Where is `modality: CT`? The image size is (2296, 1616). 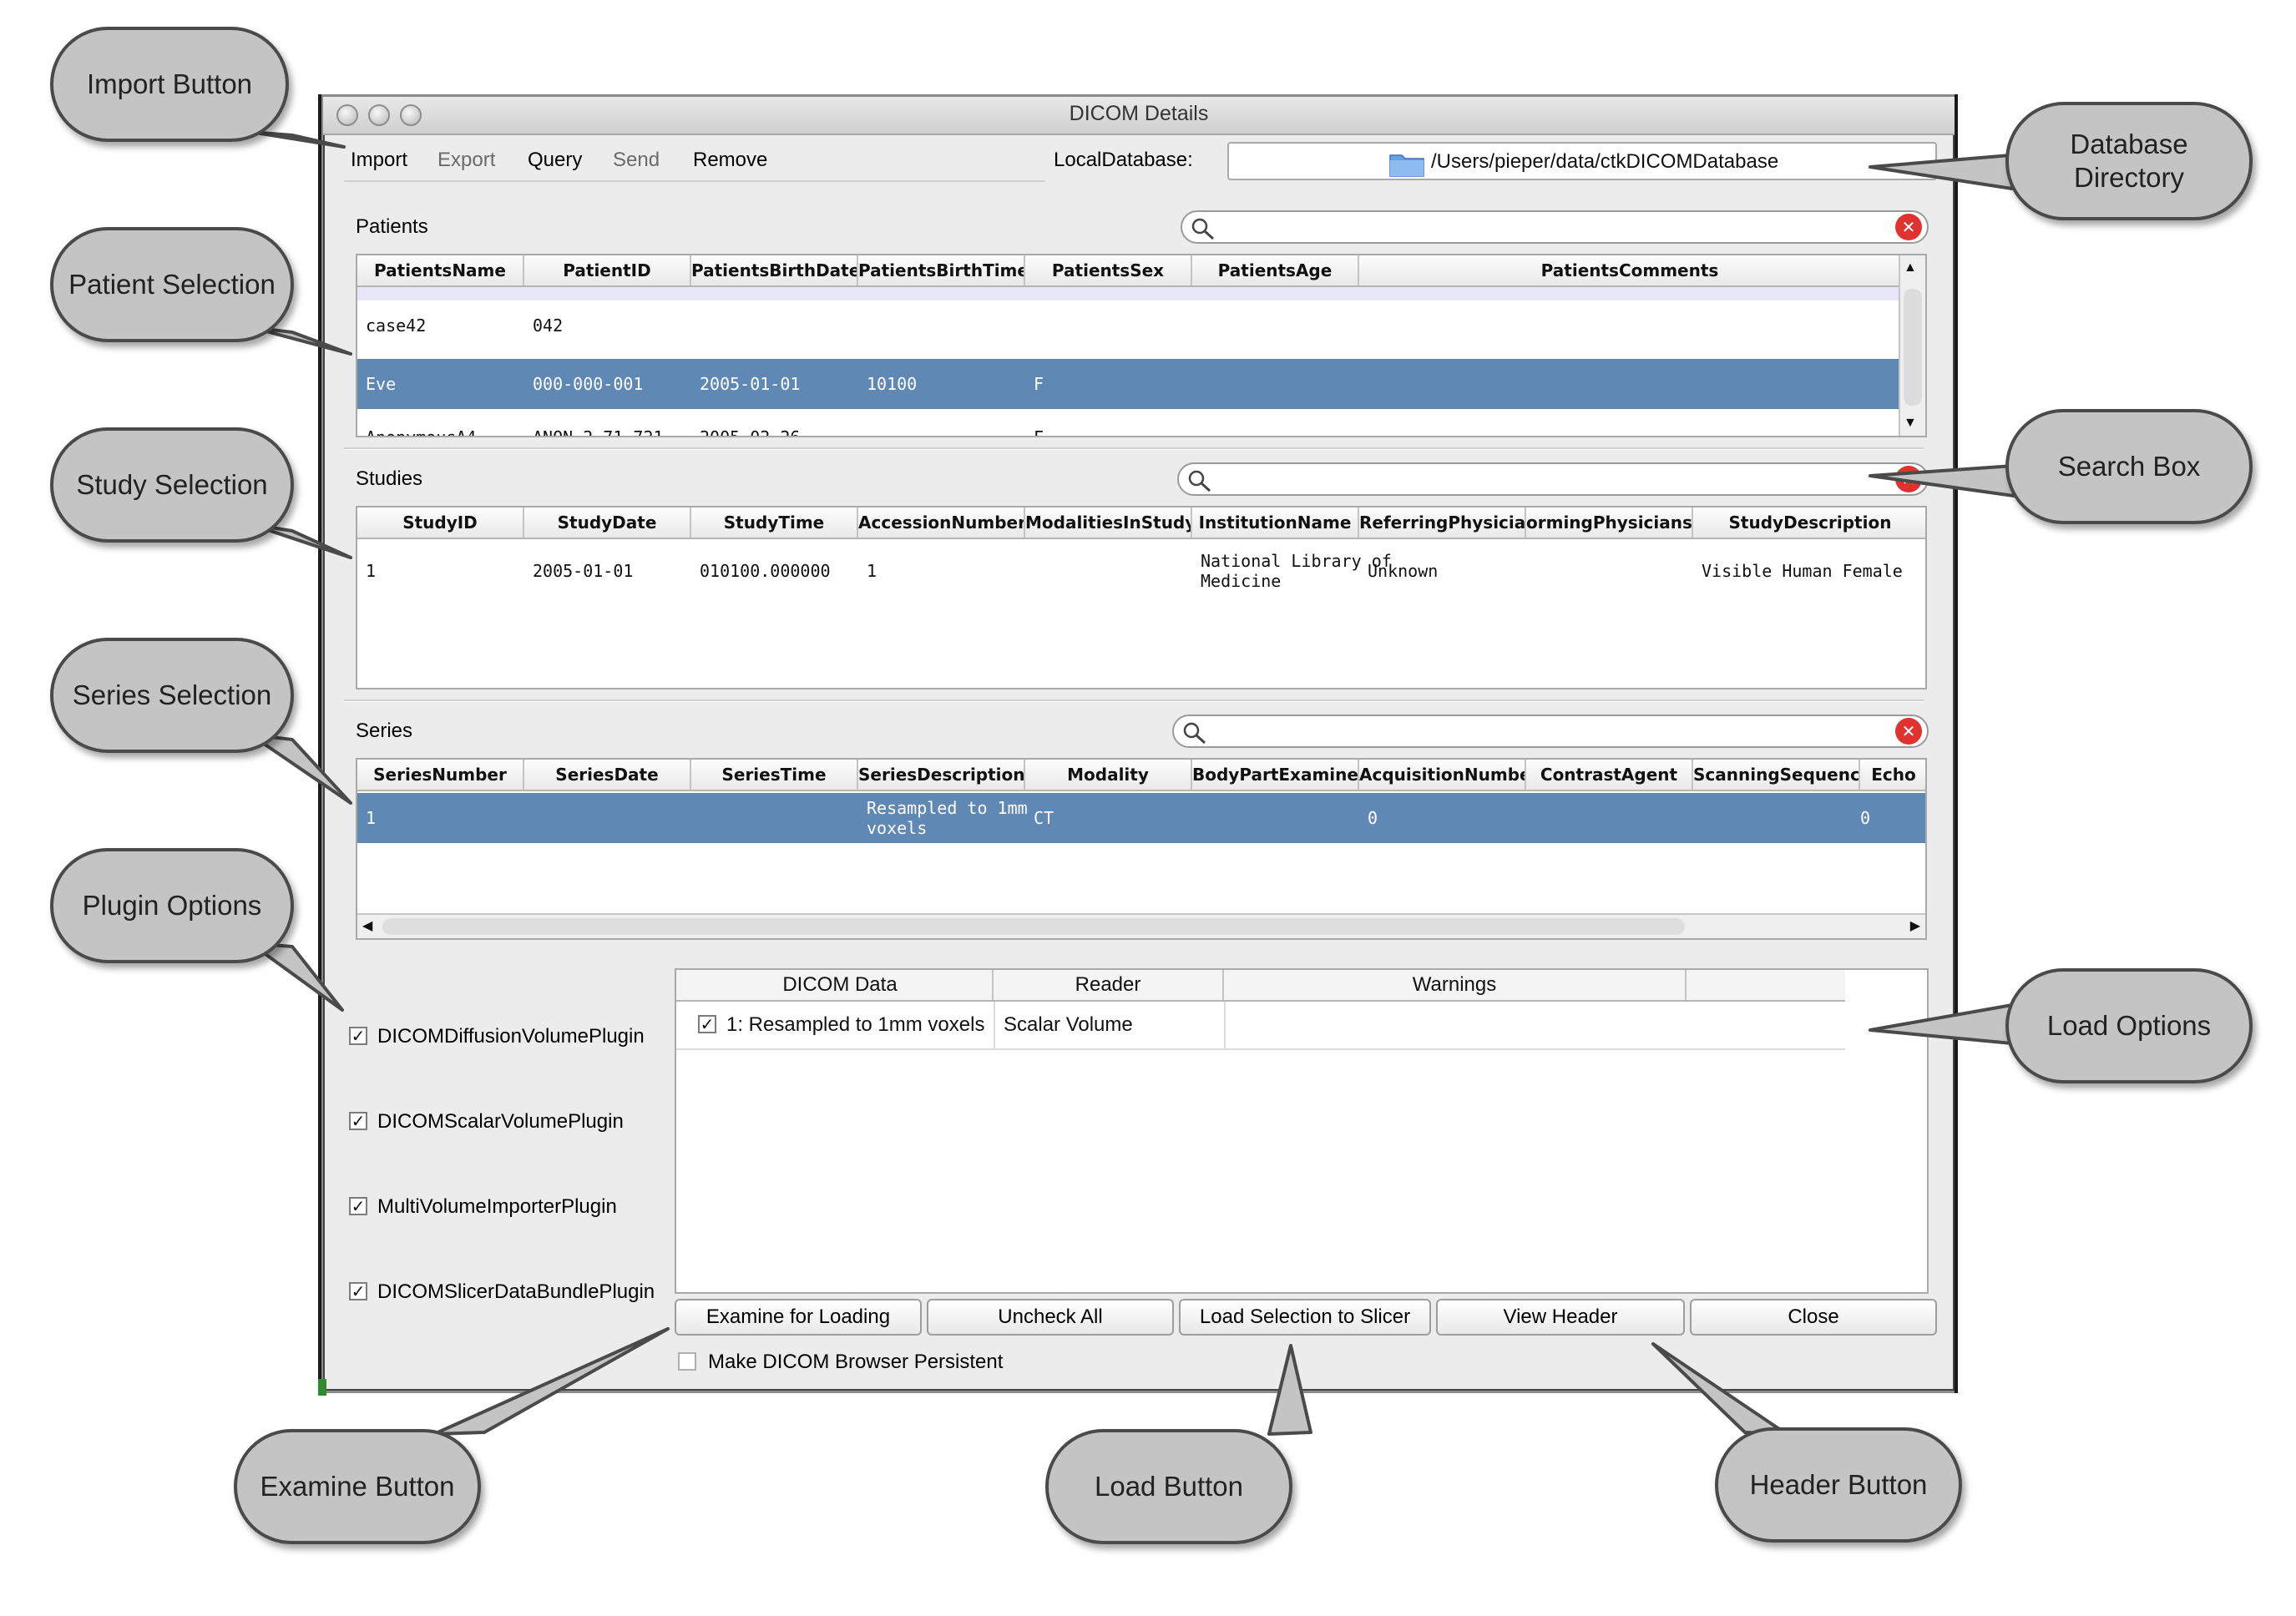
modality: CT is located at coordinates (1044, 818).